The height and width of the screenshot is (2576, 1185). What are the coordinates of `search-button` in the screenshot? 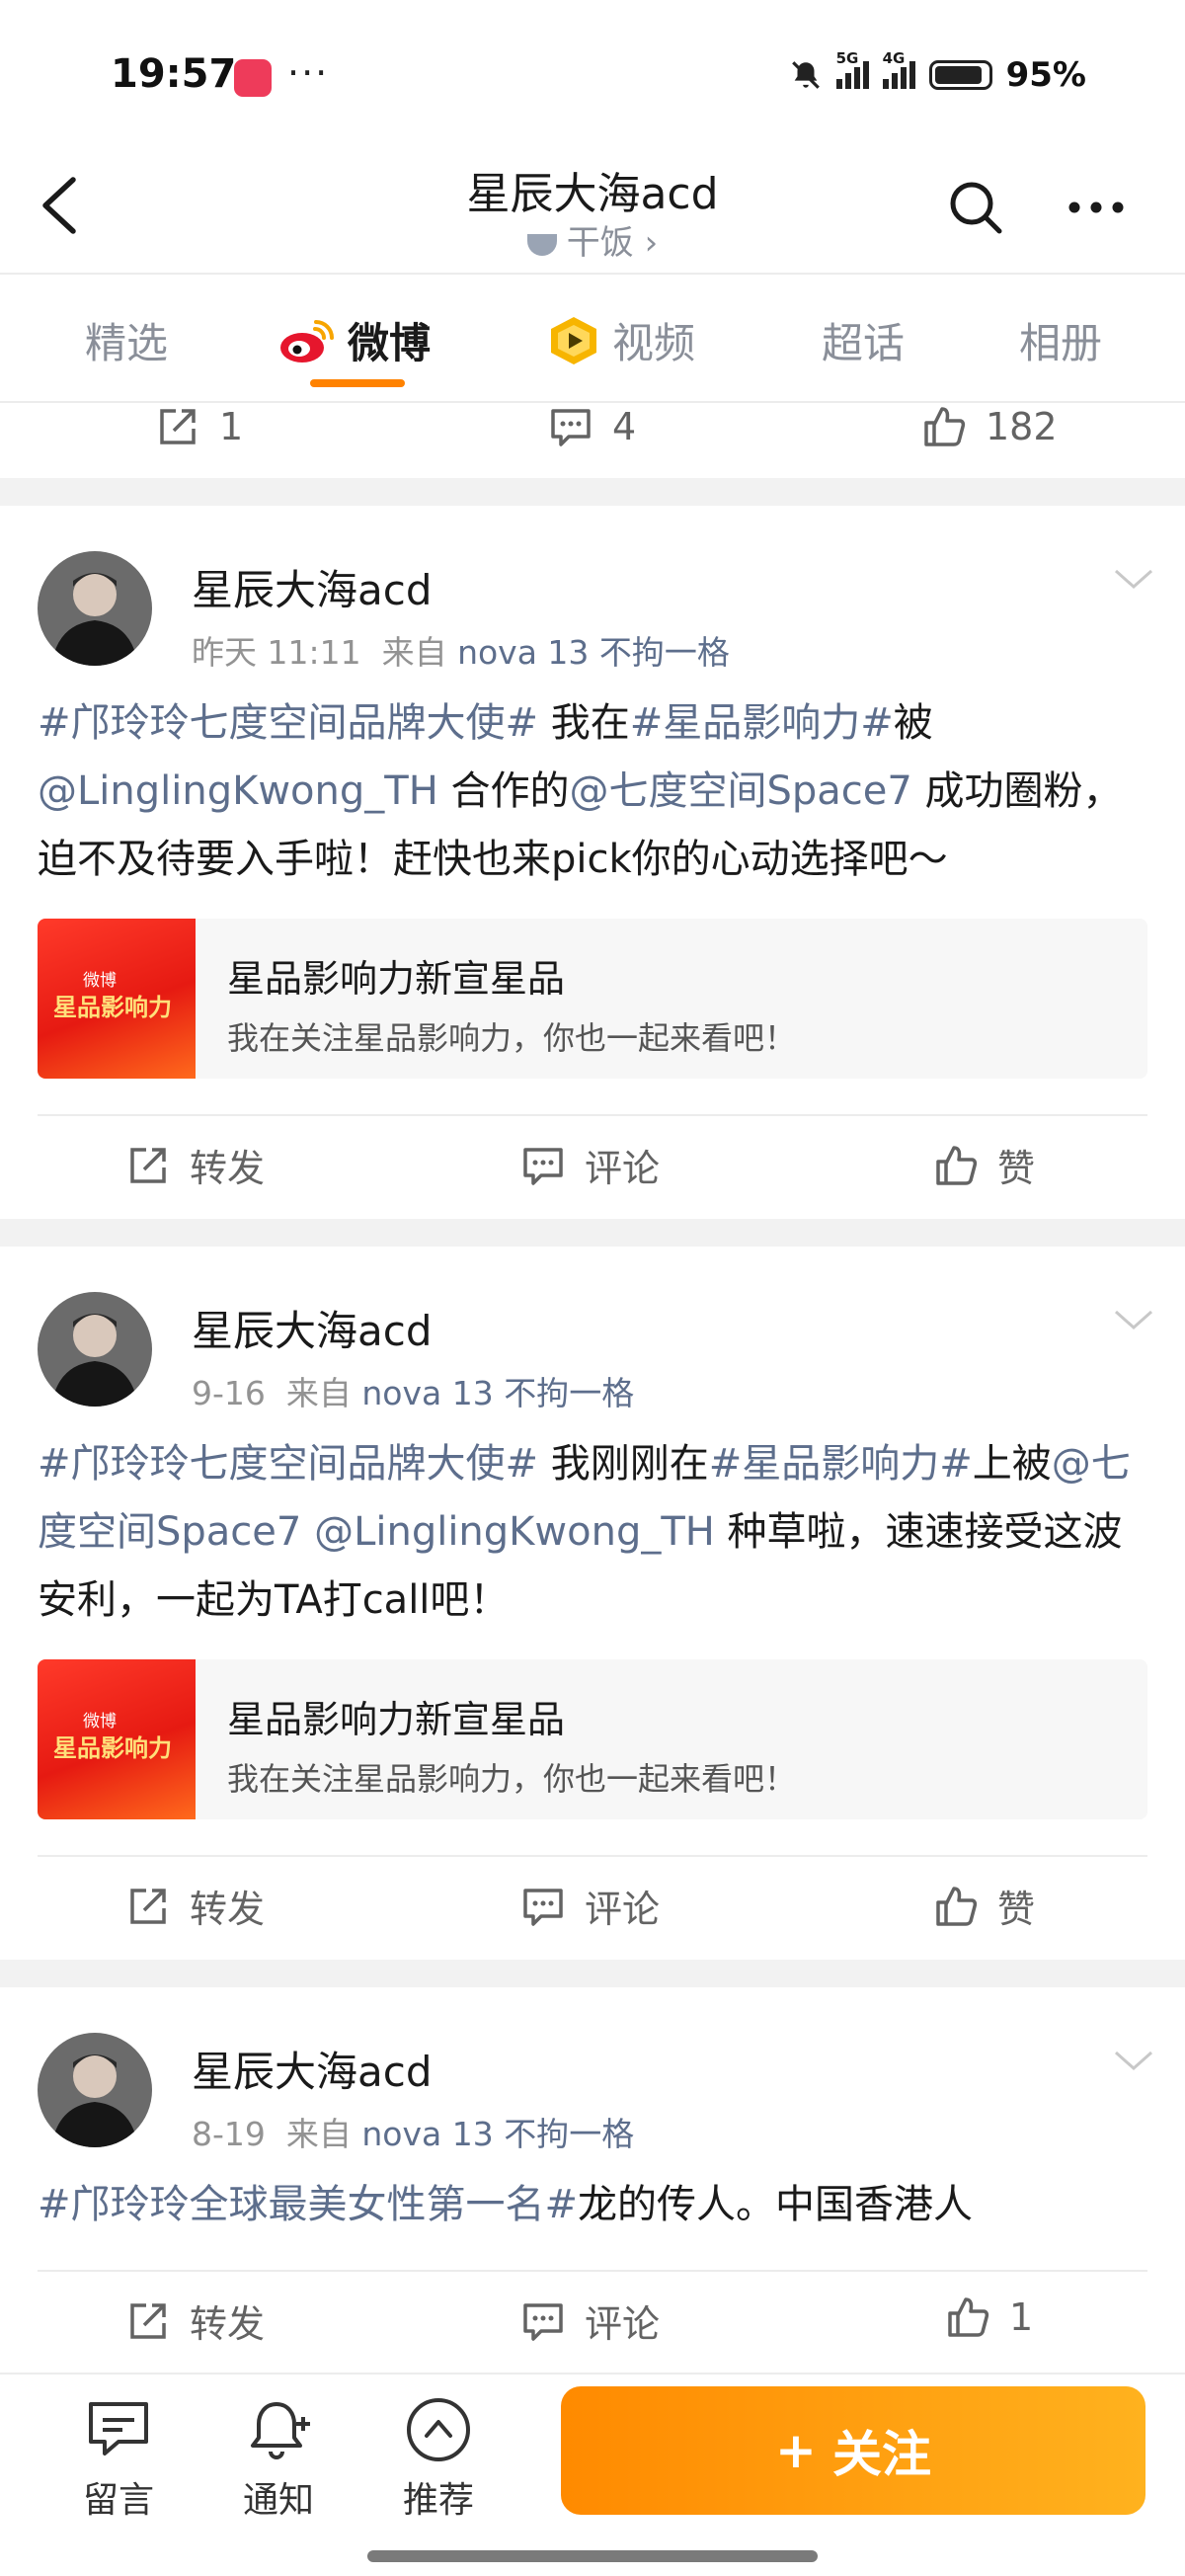 It's located at (976, 207).